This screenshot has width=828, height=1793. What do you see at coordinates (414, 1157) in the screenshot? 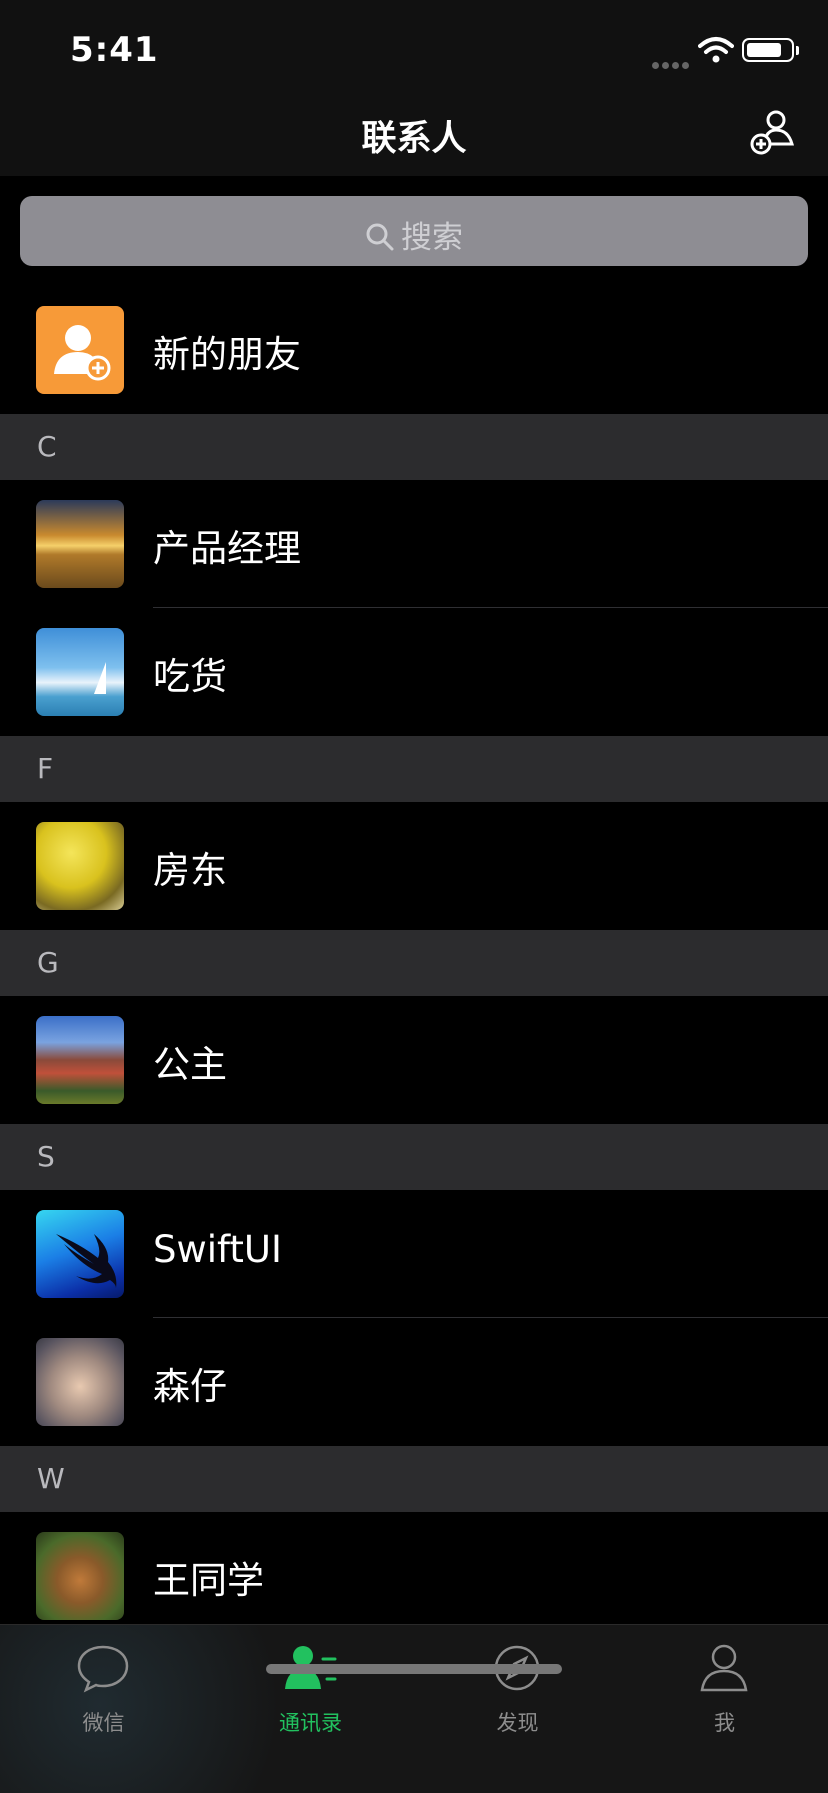
I see `section-header-s: S` at bounding box center [414, 1157].